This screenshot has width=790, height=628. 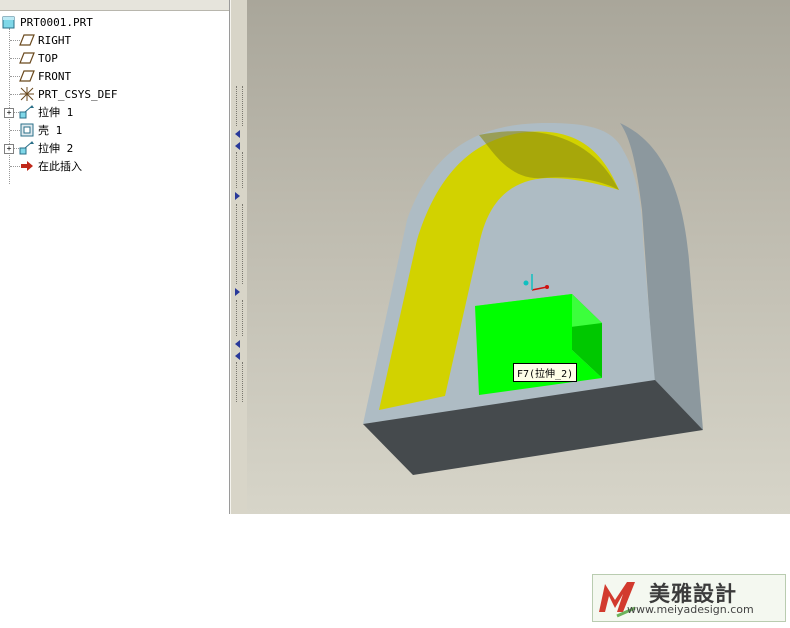 What do you see at coordinates (56, 22) in the screenshot?
I see `tree-item-label: PRT0001.PRT` at bounding box center [56, 22].